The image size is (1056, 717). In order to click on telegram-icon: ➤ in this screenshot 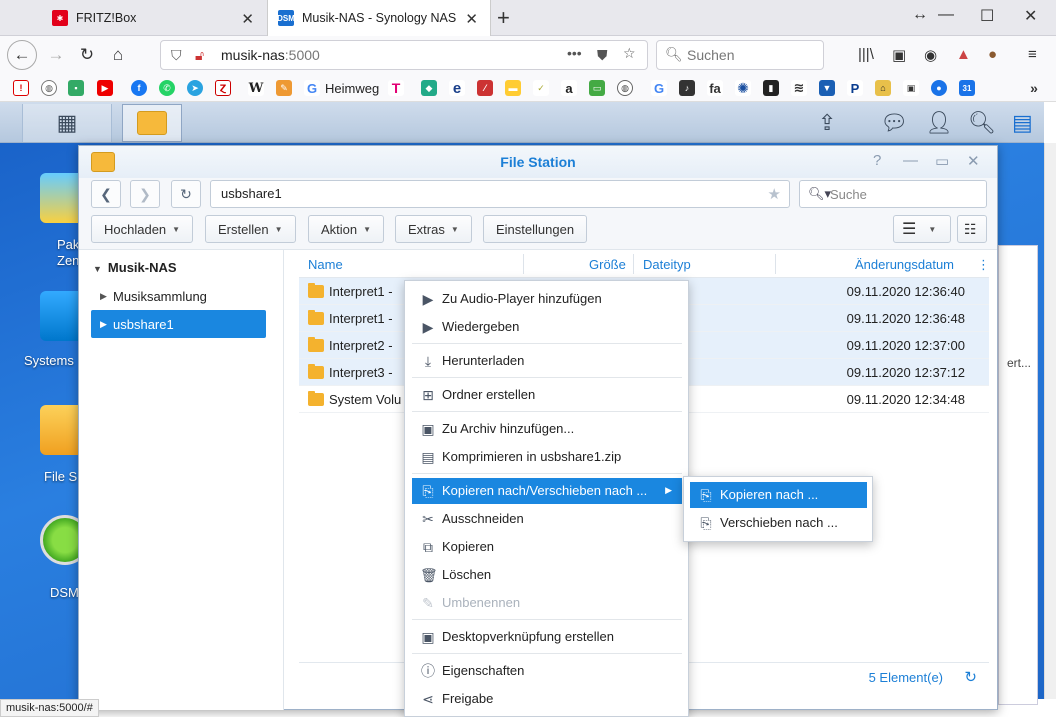, I will do `click(195, 88)`.